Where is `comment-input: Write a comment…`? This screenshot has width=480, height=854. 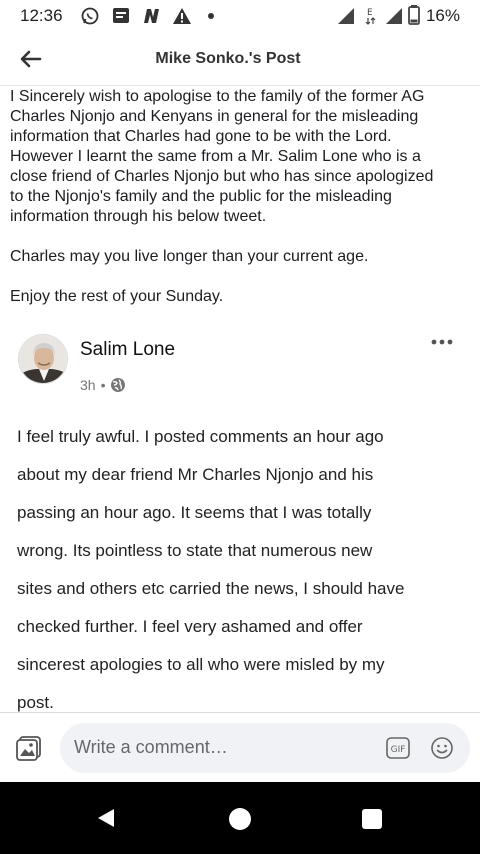 comment-input: Write a comment… is located at coordinates (151, 747).